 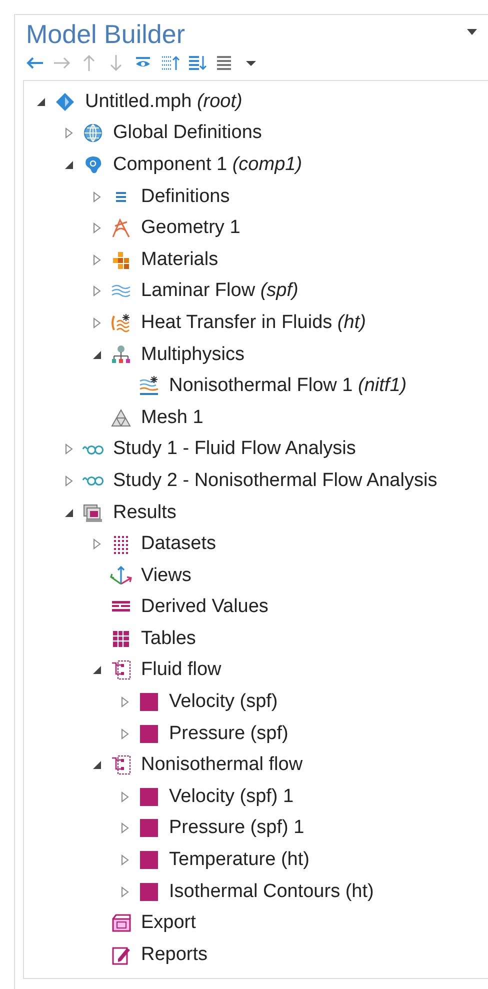 What do you see at coordinates (288, 386) in the screenshot?
I see `tree-item: Nonisothermal Flow 1 (nitf1)` at bounding box center [288, 386].